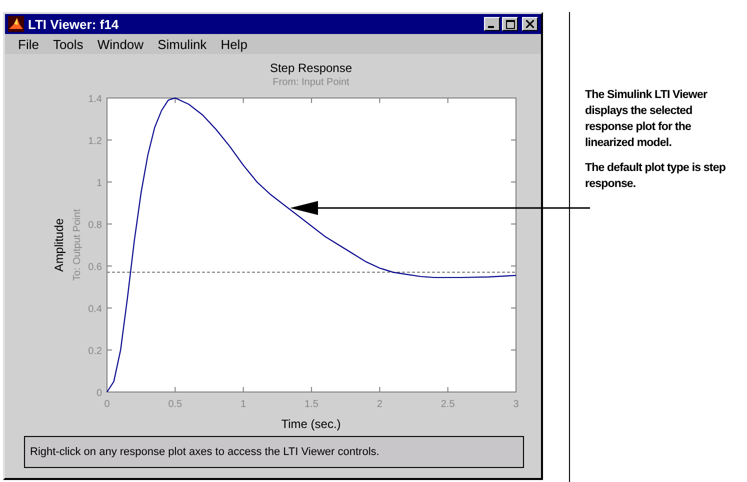 This screenshot has width=747, height=482. Describe the element at coordinates (311, 68) in the screenshot. I see `chart-title: Step Response` at that location.